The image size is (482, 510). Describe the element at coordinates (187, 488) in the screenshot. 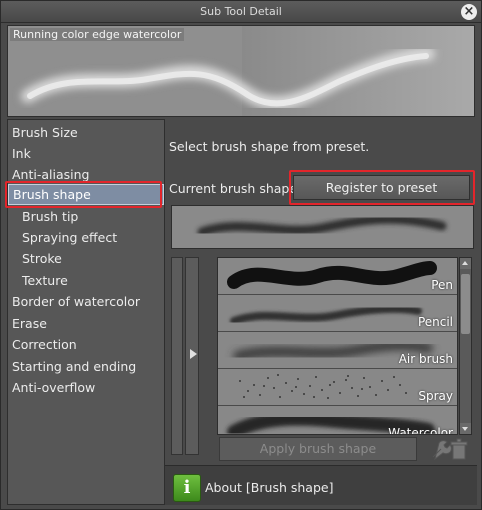

I see `info-icon: i` at that location.